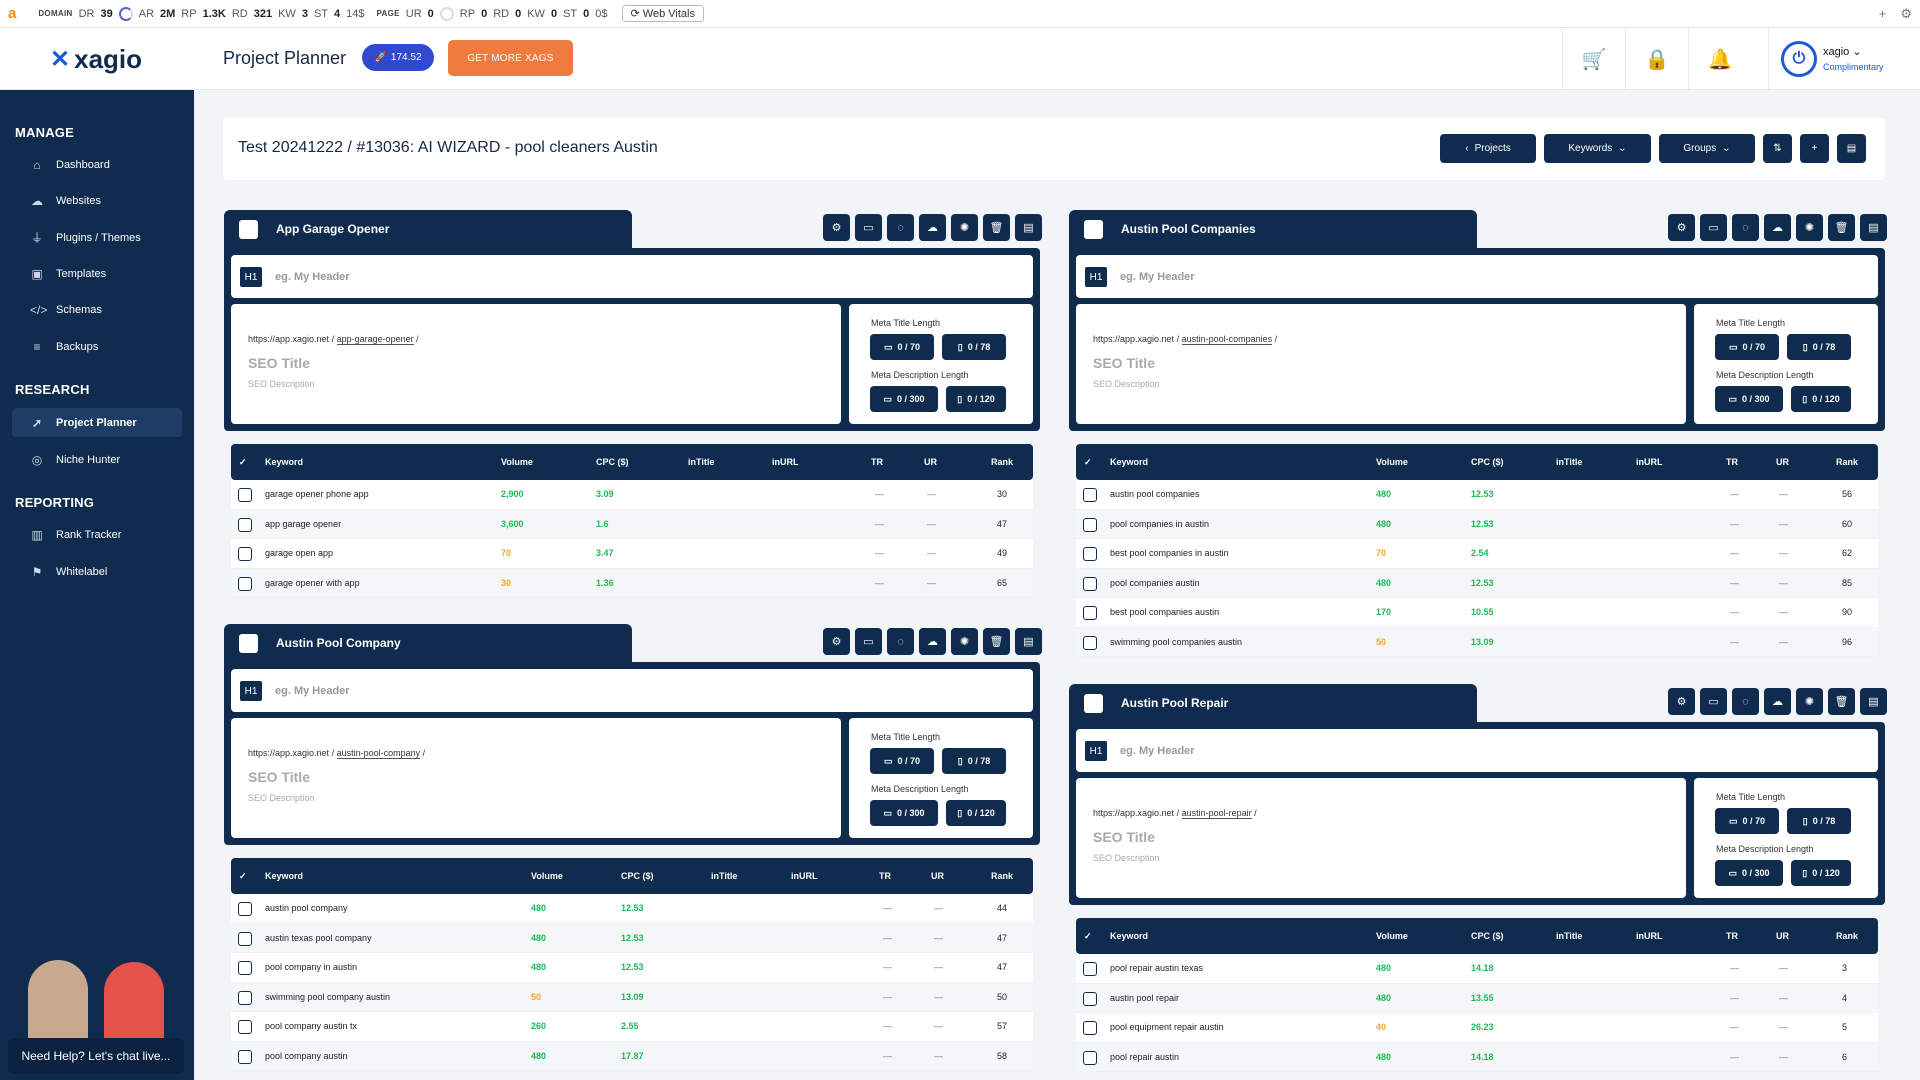  Describe the element at coordinates (1488, 148) in the screenshot. I see `projects-button: ‹ Projects` at that location.